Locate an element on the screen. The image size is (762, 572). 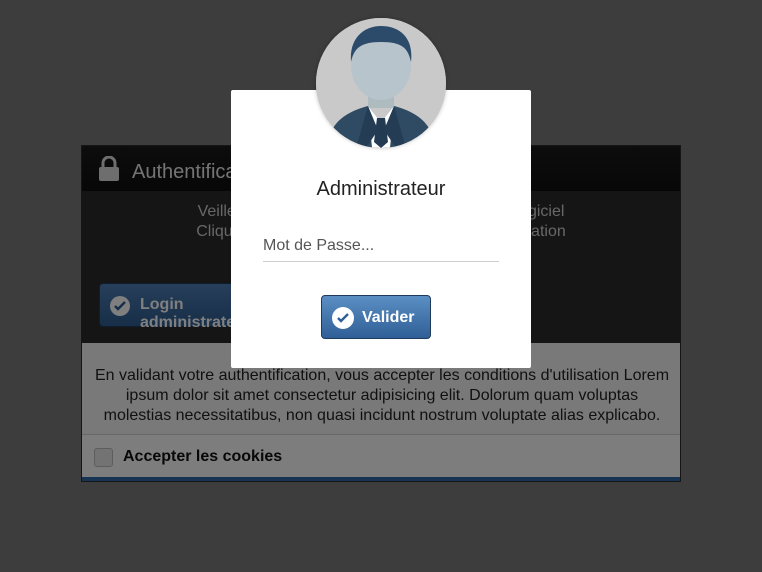
modal-title: Administrateur is located at coordinates (381, 189).